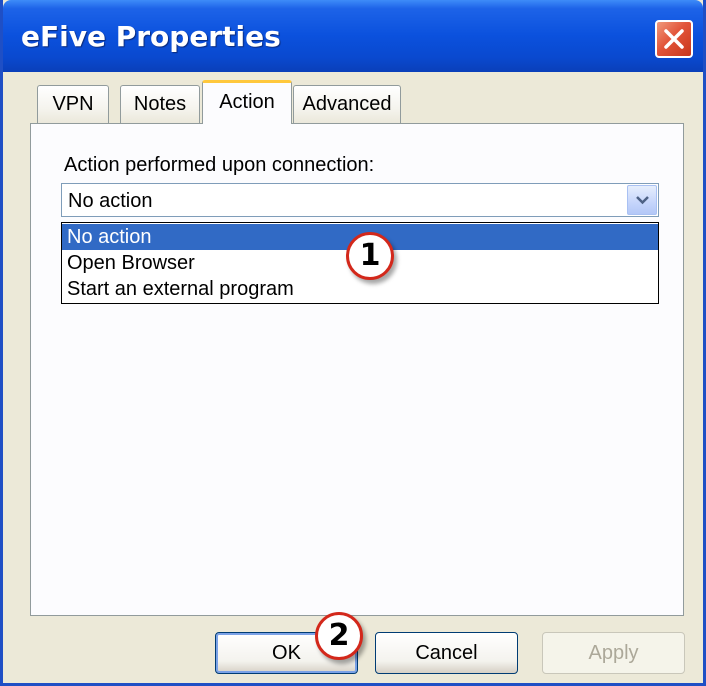 The width and height of the screenshot is (706, 686). I want to click on combo-dropdown-button, so click(642, 200).